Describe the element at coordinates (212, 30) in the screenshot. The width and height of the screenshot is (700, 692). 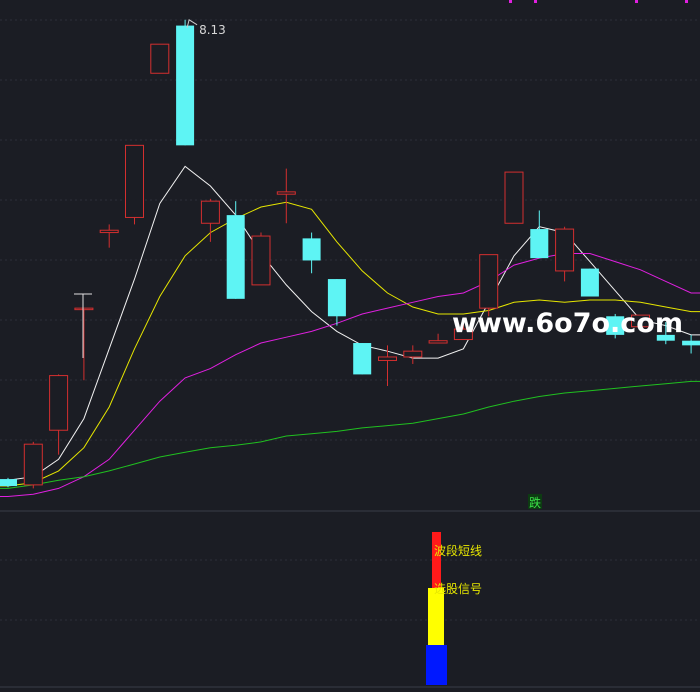
I see `high-price-label: 8.13` at that location.